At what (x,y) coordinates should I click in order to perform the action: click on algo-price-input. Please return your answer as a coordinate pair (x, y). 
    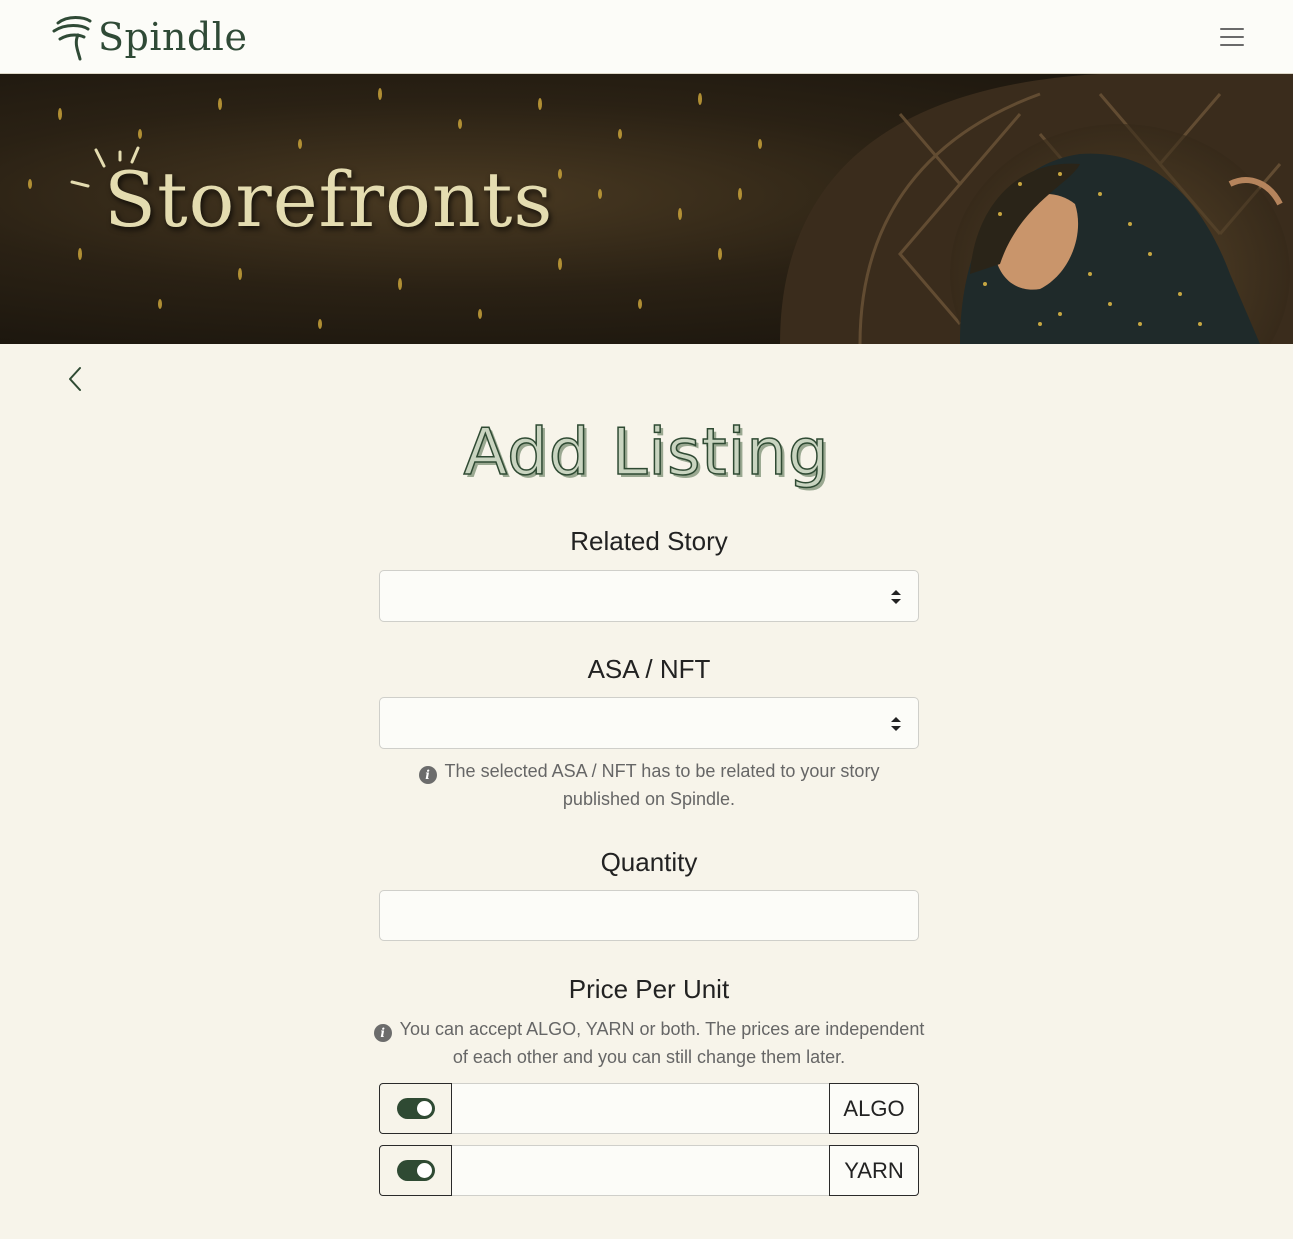
    Looking at the image, I should click on (640, 1108).